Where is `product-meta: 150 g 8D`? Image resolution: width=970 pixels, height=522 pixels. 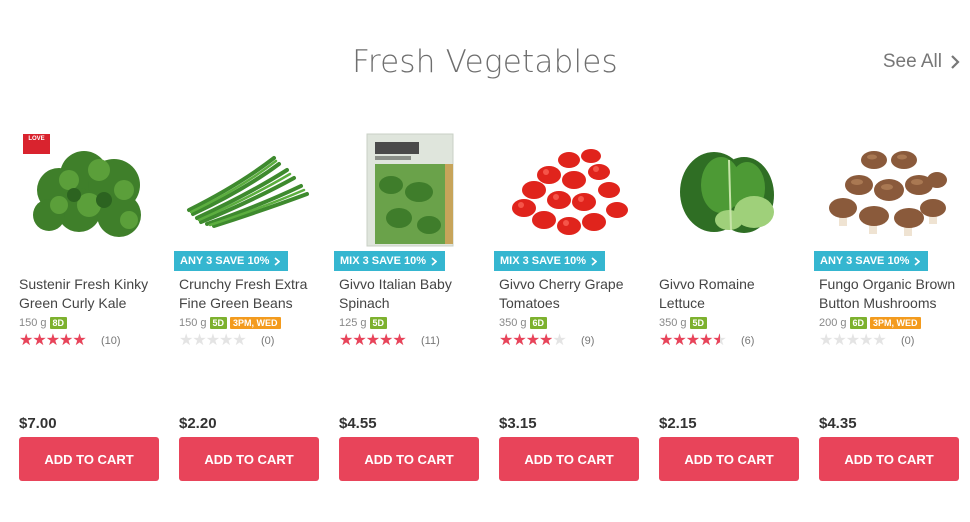
product-meta: 150 g 8D is located at coordinates (43, 323).